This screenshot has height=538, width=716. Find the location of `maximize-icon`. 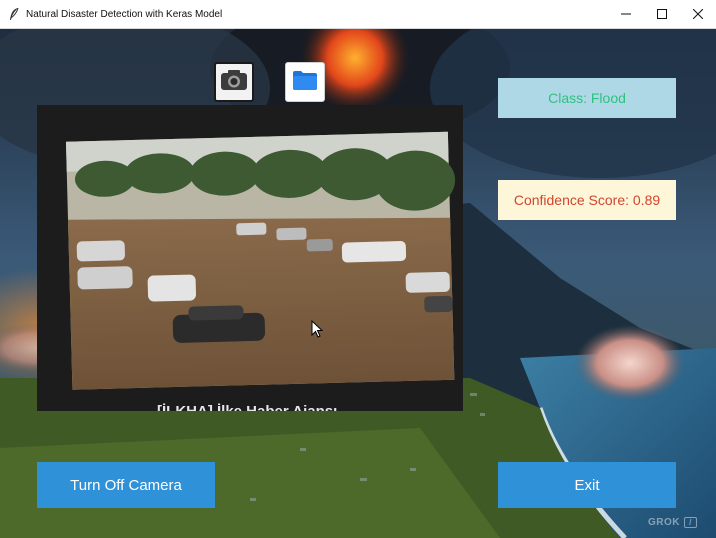

maximize-icon is located at coordinates (662, 14).